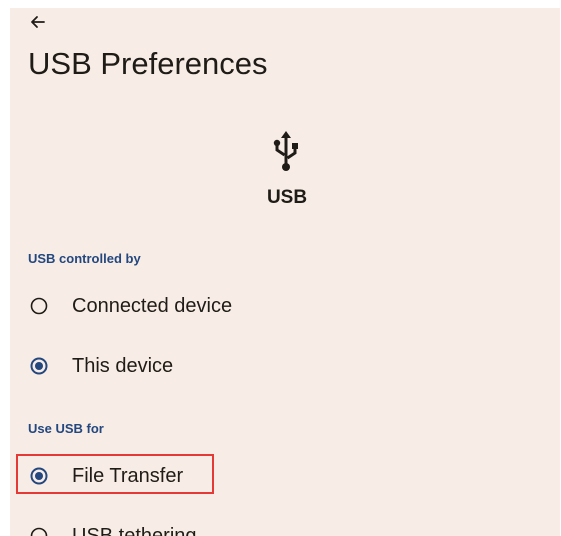  Describe the element at coordinates (285, 476) in the screenshot. I see `option-file-transfer: File Transfer` at that location.